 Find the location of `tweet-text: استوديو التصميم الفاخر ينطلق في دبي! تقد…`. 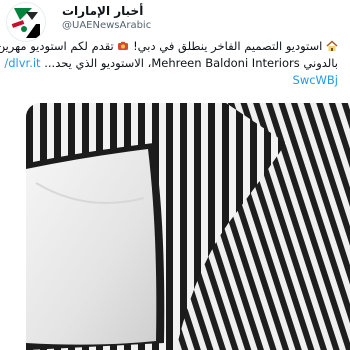

tweet-text: استوديو التصميم الفاخر ينطلق في دبي! تقد… is located at coordinates (169, 63).